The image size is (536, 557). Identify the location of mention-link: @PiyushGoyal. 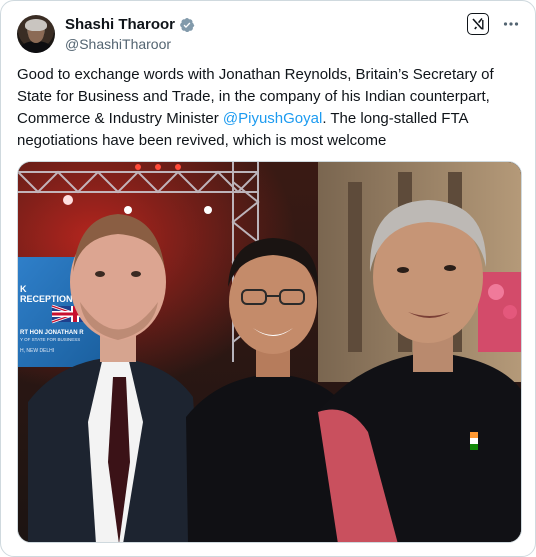
(272, 118).